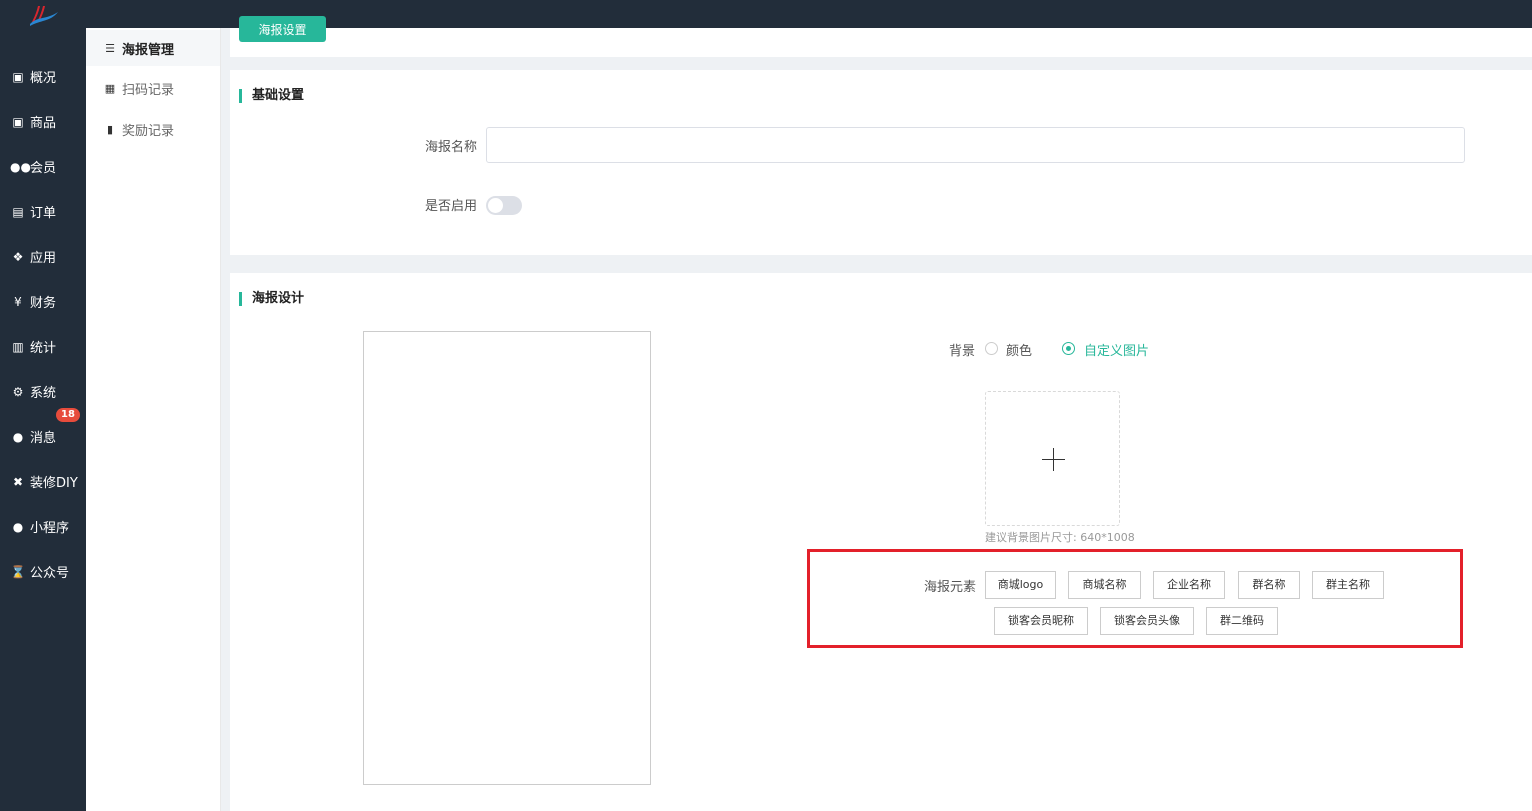 Image resolution: width=1532 pixels, height=811 pixels. I want to click on background-upload, so click(1052, 458).